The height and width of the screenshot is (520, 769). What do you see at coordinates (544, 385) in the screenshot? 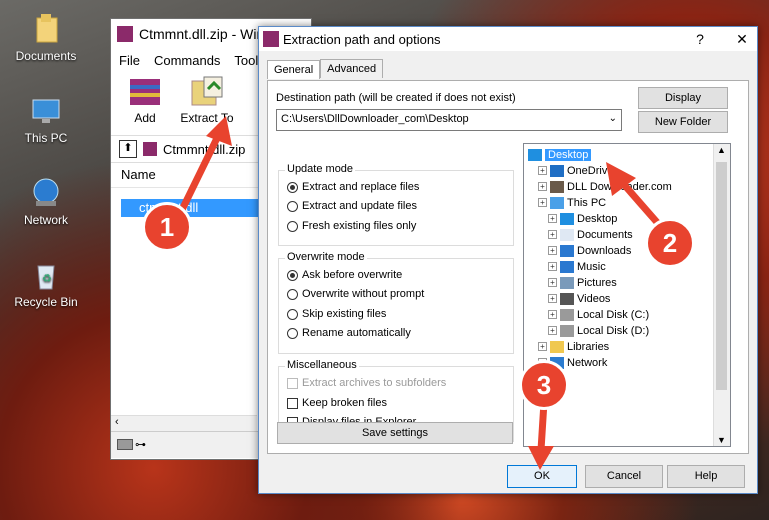
I see `step-3-badge: 3` at bounding box center [544, 385].